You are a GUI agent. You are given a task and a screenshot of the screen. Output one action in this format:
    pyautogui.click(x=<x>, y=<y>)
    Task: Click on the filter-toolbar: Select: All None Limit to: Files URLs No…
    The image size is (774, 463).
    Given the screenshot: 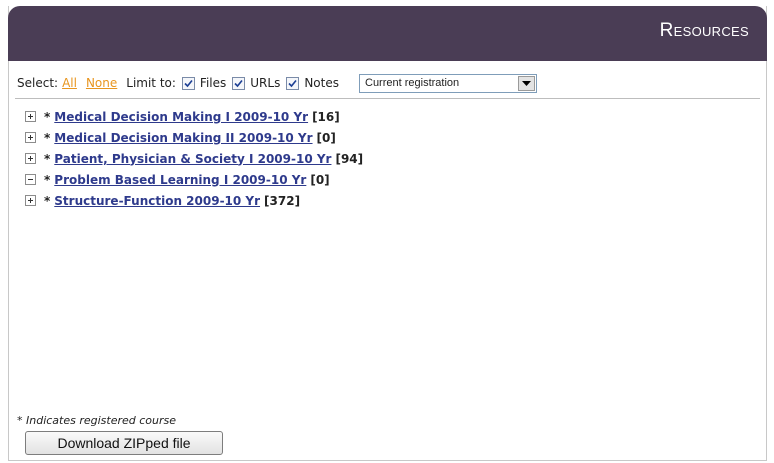 What is the action you would take?
    pyautogui.click(x=388, y=83)
    